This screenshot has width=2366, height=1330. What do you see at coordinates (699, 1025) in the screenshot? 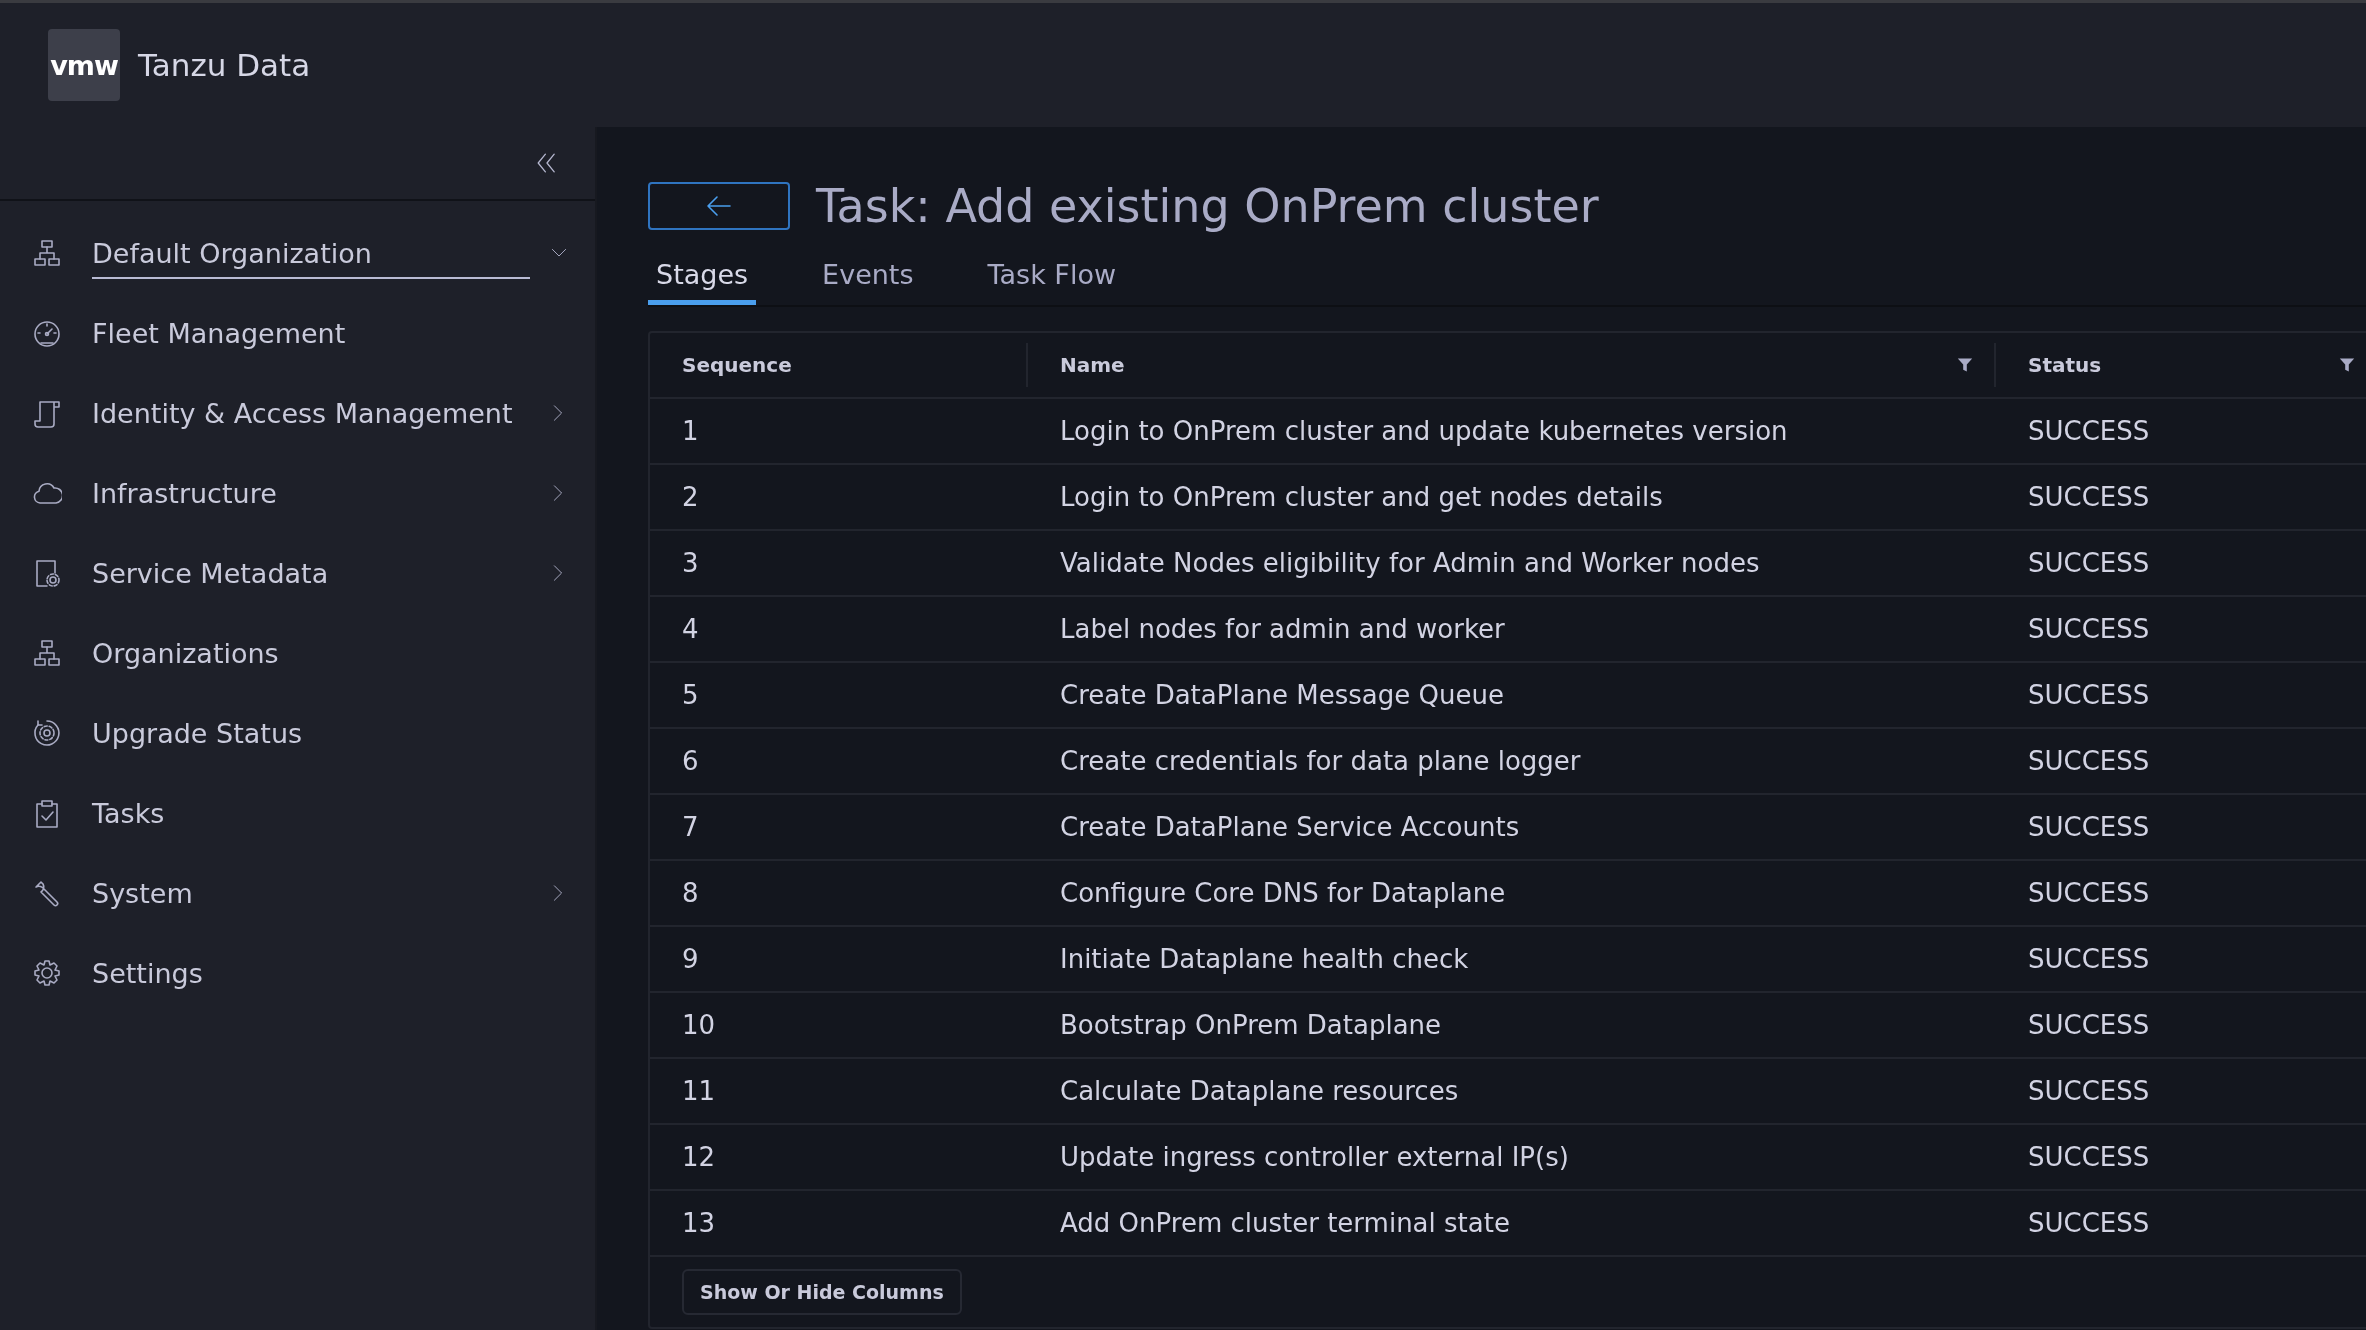
I see `table-cell: 10` at bounding box center [699, 1025].